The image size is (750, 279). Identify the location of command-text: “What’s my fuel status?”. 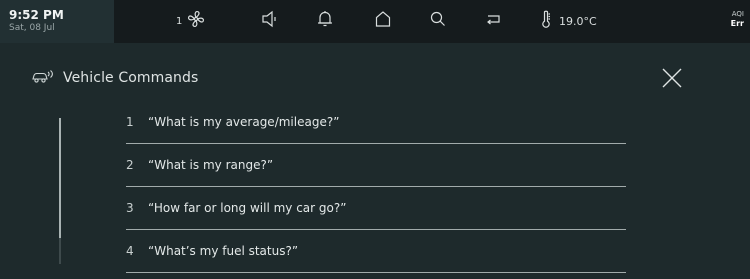
(223, 251).